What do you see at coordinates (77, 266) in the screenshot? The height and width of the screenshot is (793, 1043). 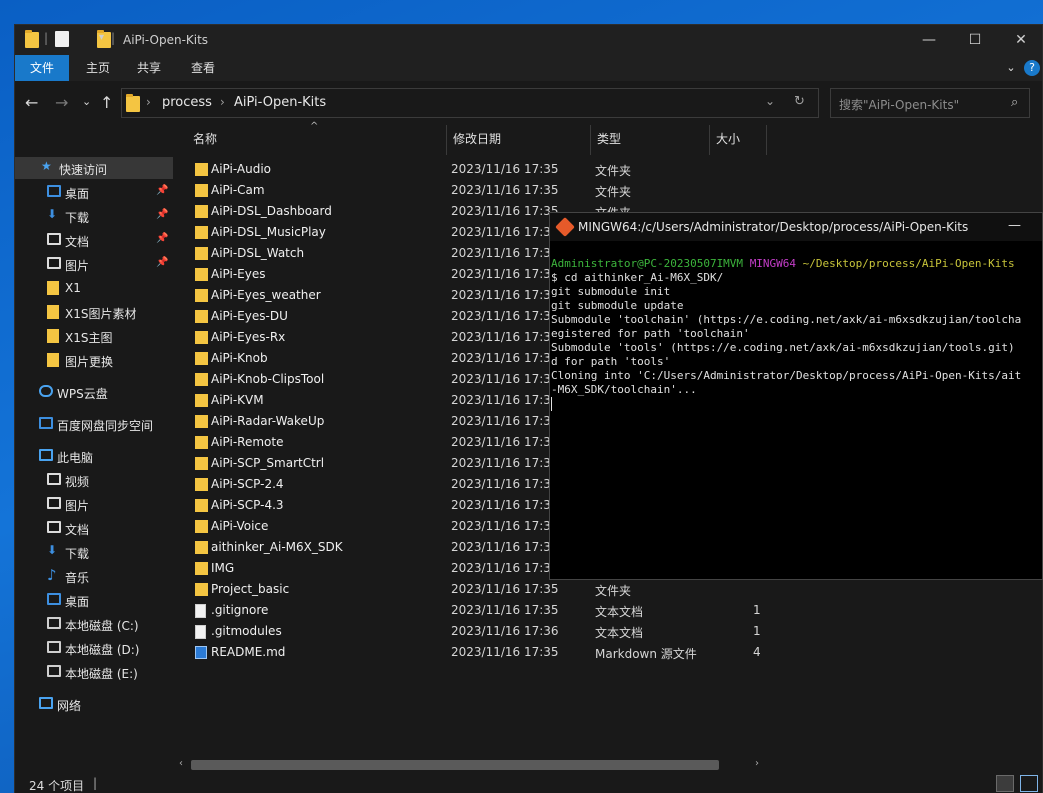 I see `sidebar-item-label: 图片` at bounding box center [77, 266].